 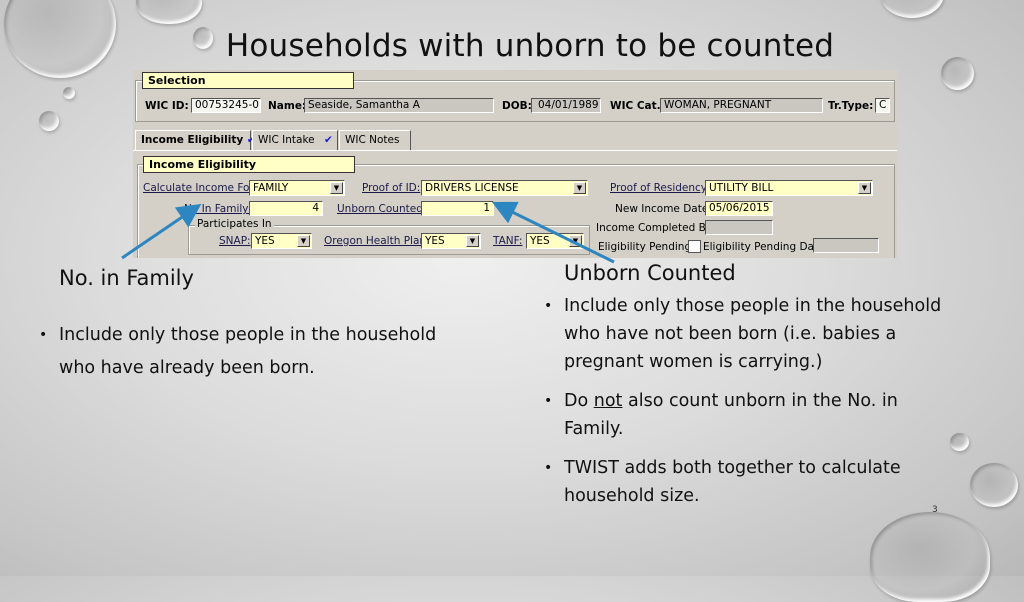 What do you see at coordinates (553, 232) in the screenshot?
I see `arrow-to-unborn-counted` at bounding box center [553, 232].